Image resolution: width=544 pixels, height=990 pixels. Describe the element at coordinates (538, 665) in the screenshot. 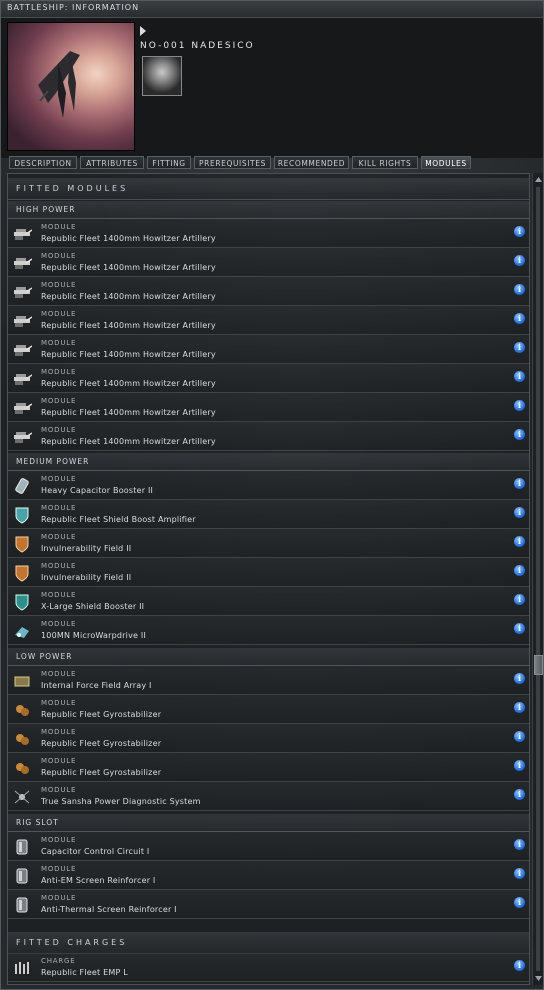

I see `scroll-thumb` at that location.